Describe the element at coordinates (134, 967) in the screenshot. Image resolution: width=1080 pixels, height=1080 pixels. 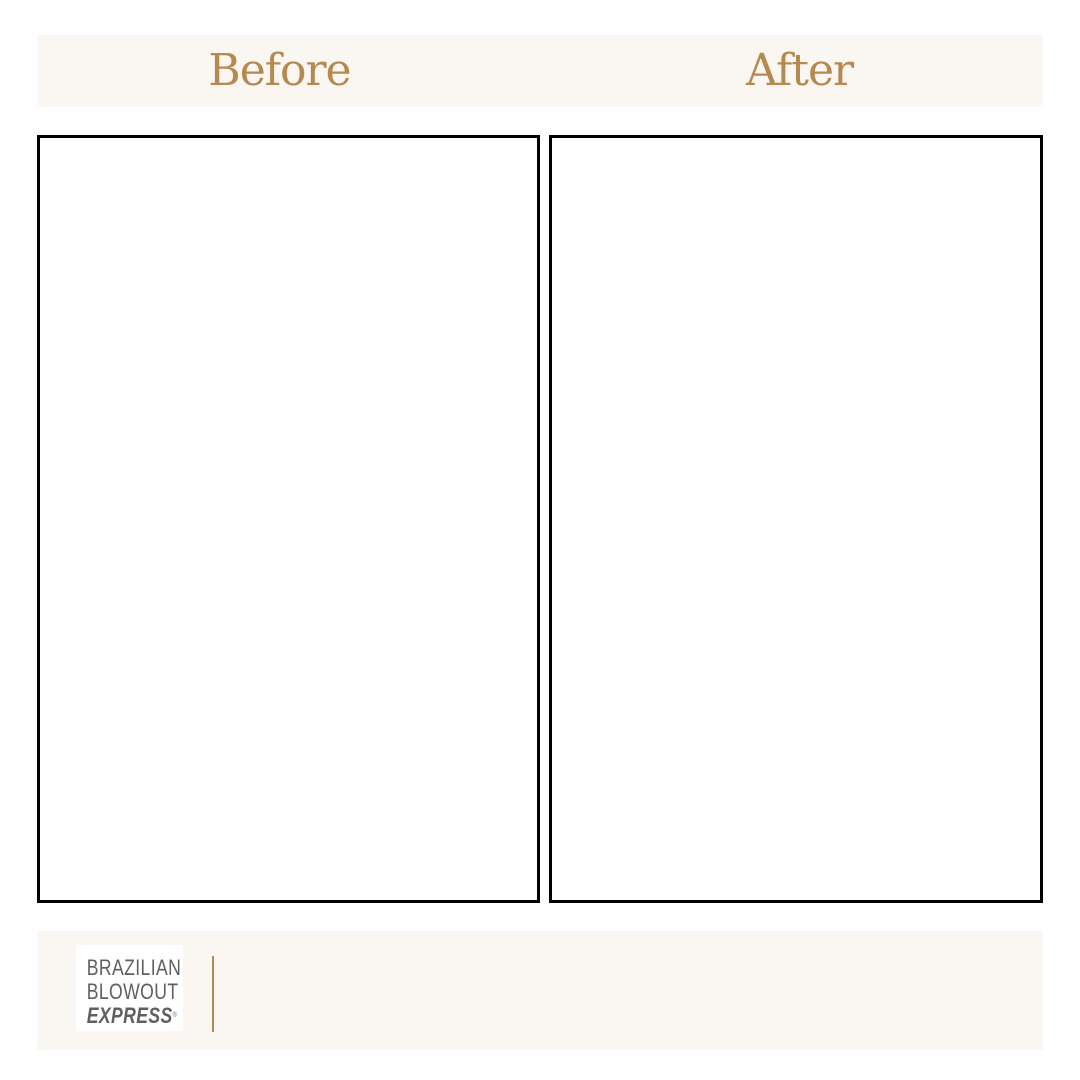
I see `logo-line-brazilian: BRAZILIAN` at that location.